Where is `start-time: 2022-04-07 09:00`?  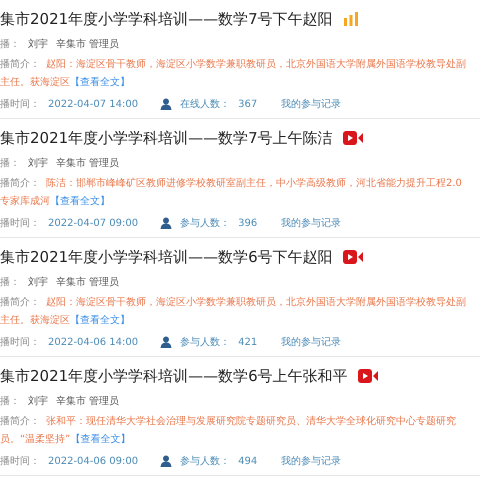
start-time: 2022-04-07 09:00 is located at coordinates (93, 223).